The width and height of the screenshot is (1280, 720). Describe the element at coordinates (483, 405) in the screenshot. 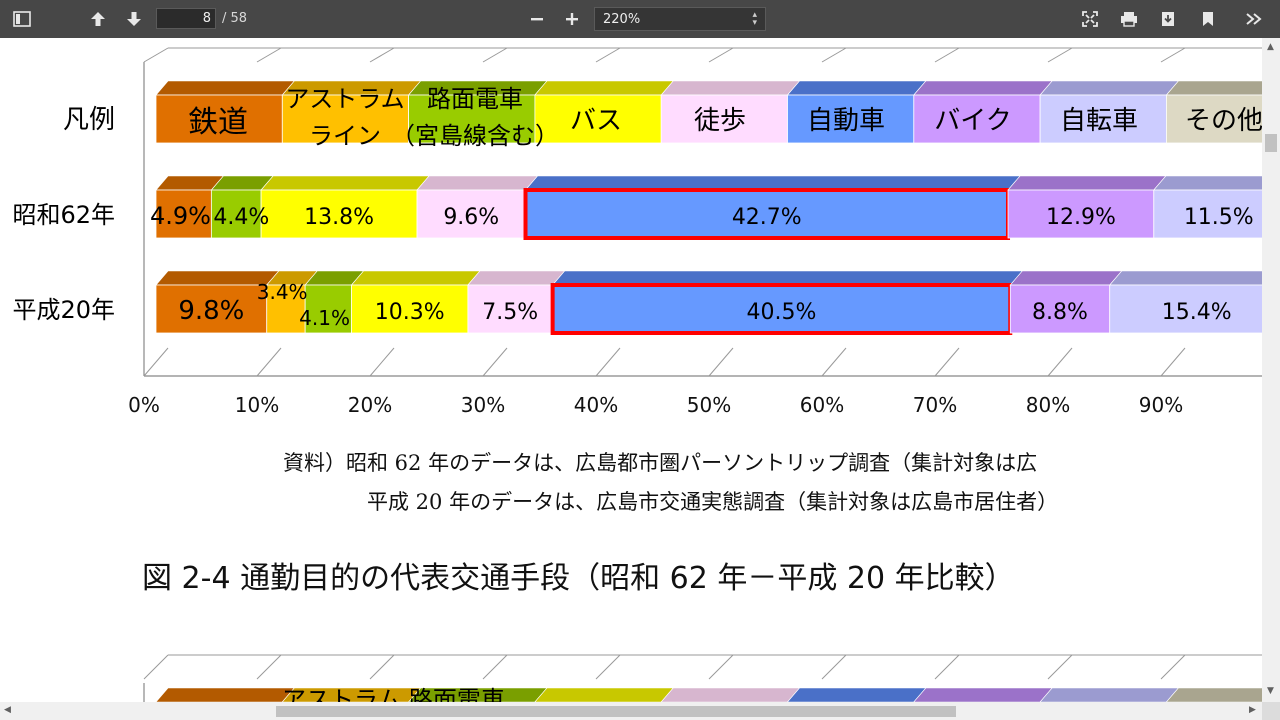

I see `x-tick-label: 30%` at that location.